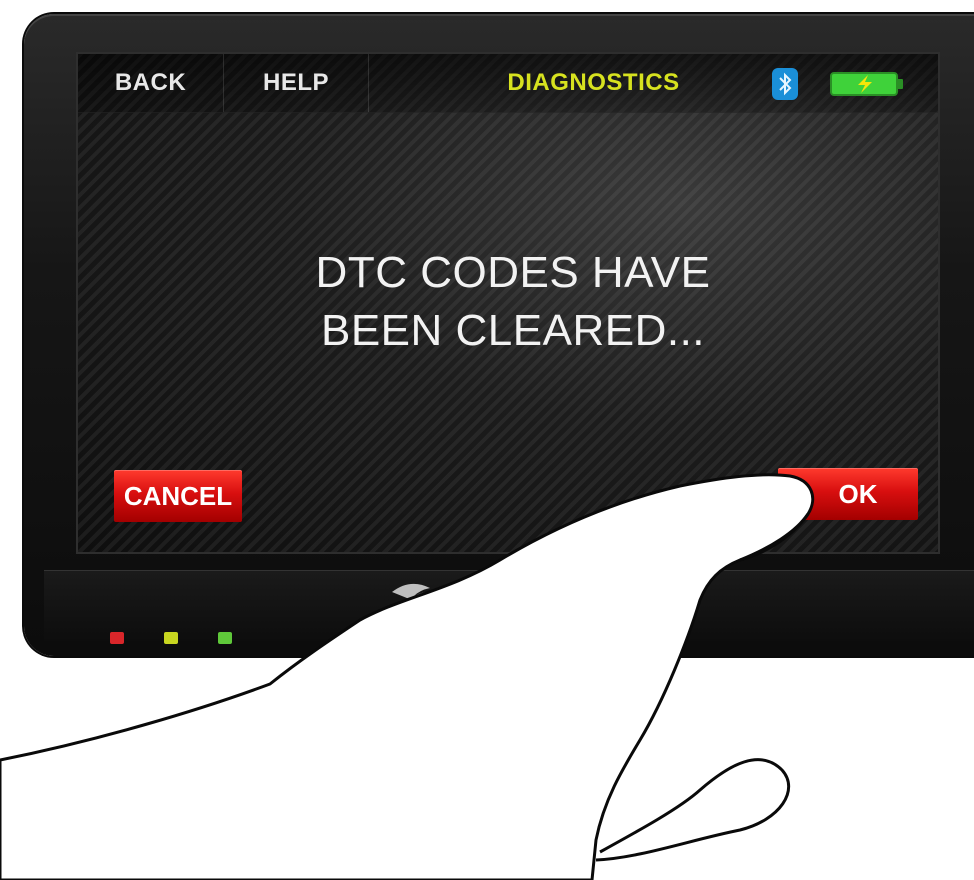  What do you see at coordinates (866, 84) in the screenshot?
I see `battery-charging-icon` at bounding box center [866, 84].